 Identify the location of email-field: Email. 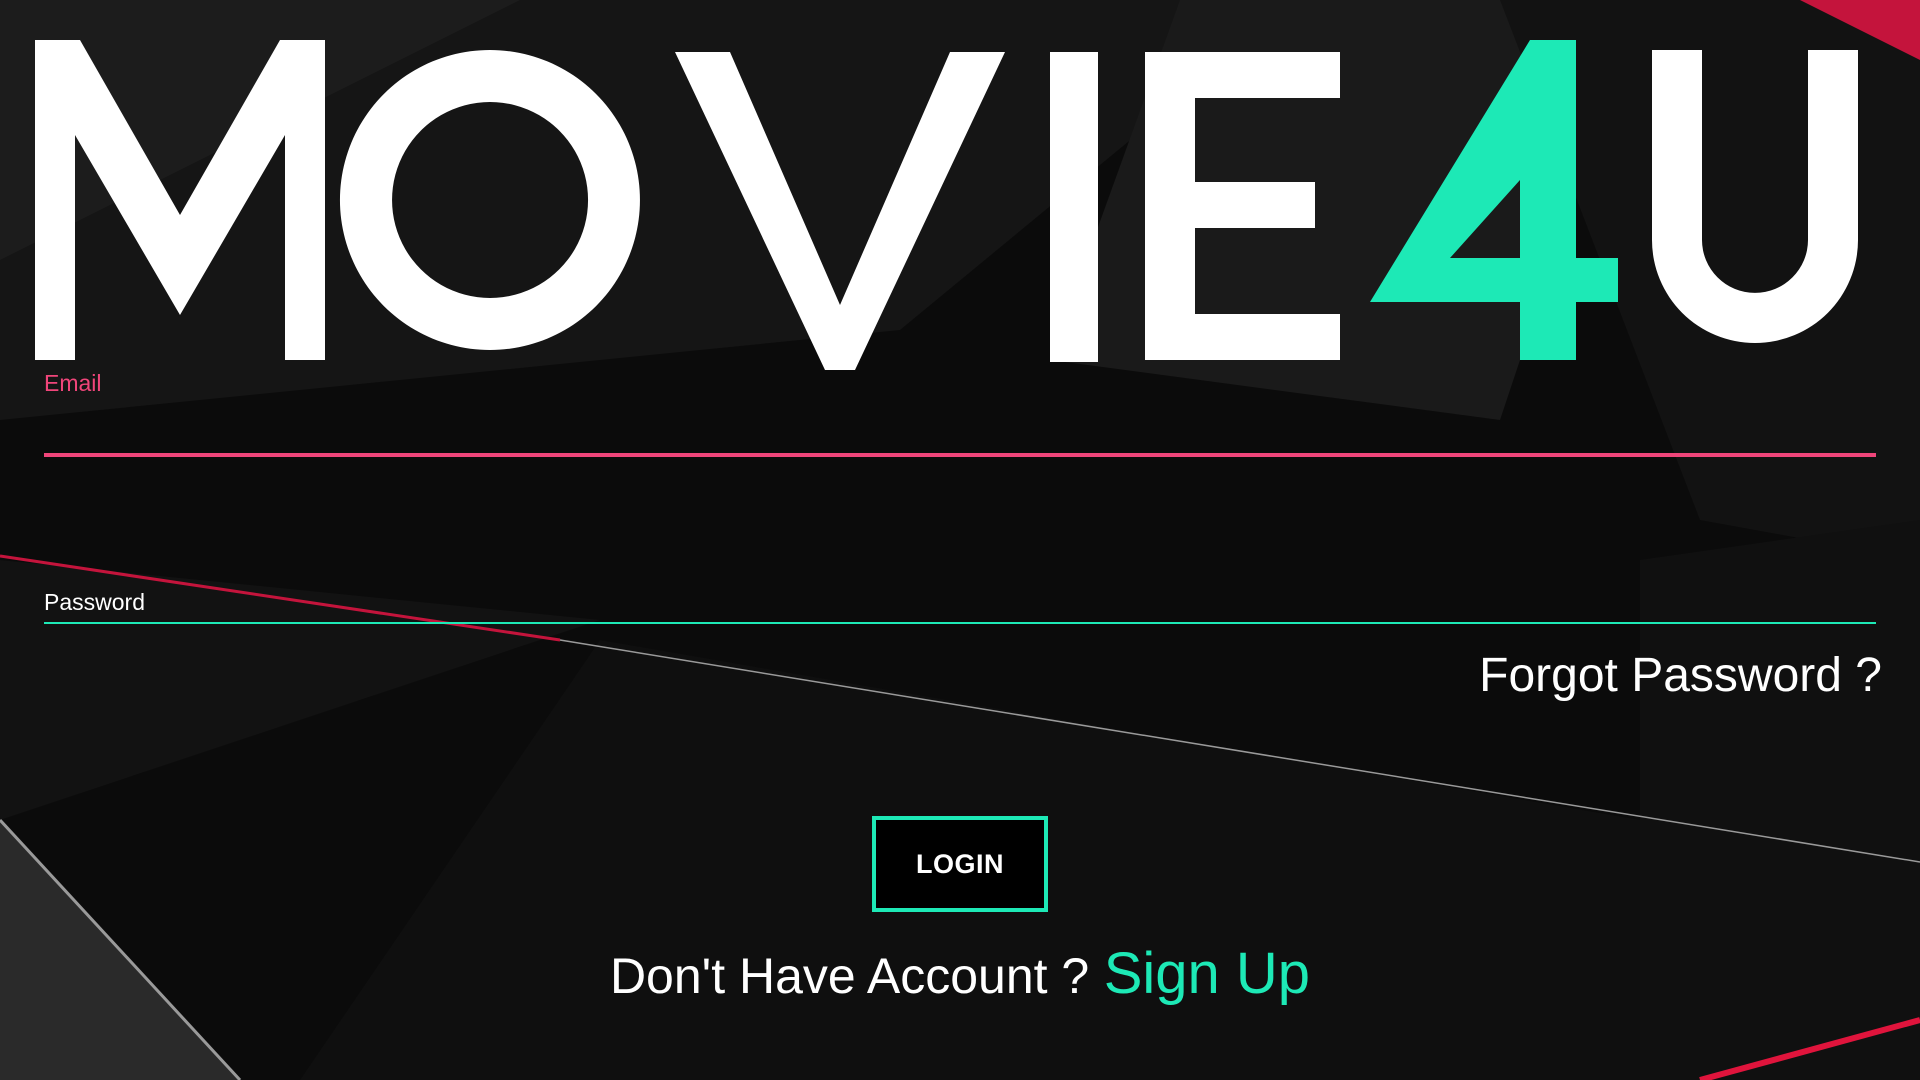
(960, 414).